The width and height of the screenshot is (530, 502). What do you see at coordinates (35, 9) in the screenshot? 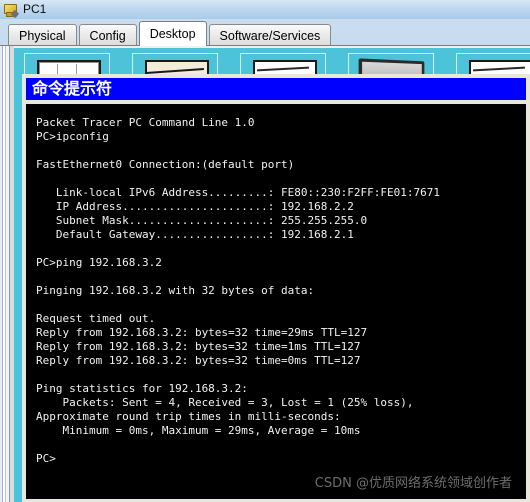
I see `window-title: PC1` at bounding box center [35, 9].